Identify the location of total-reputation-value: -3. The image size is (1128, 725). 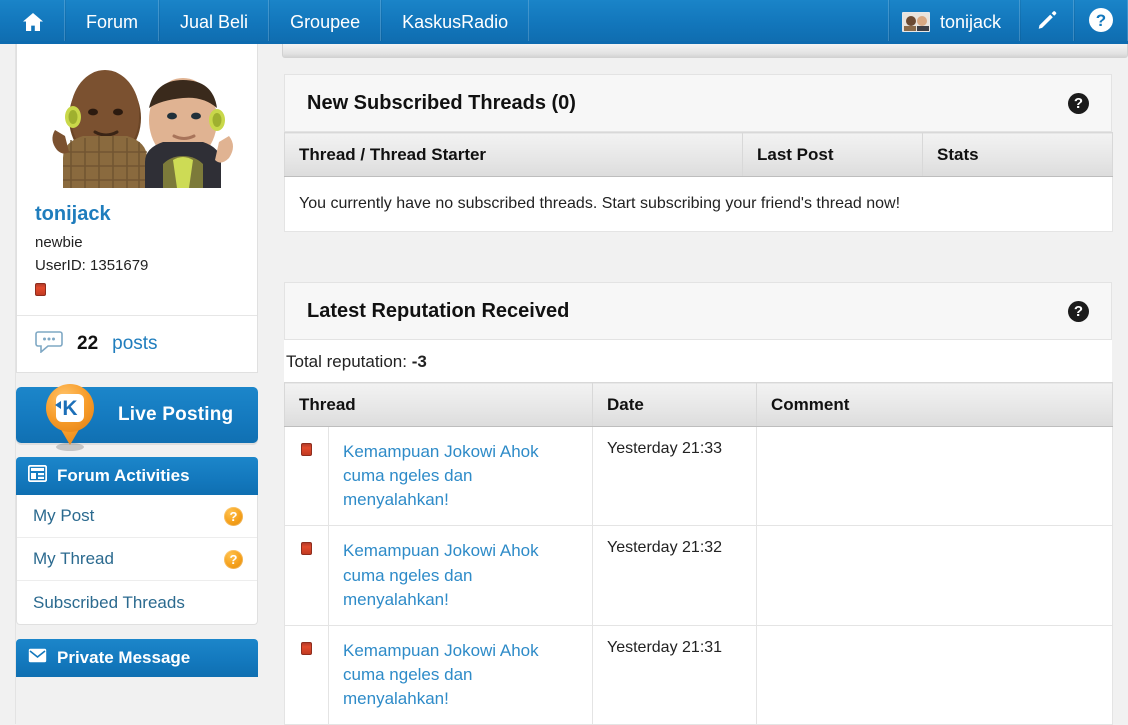
(419, 361).